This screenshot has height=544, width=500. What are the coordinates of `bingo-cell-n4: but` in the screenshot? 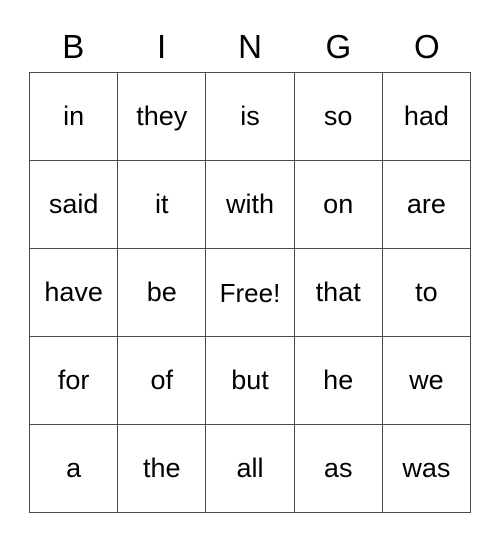 It's located at (250, 381).